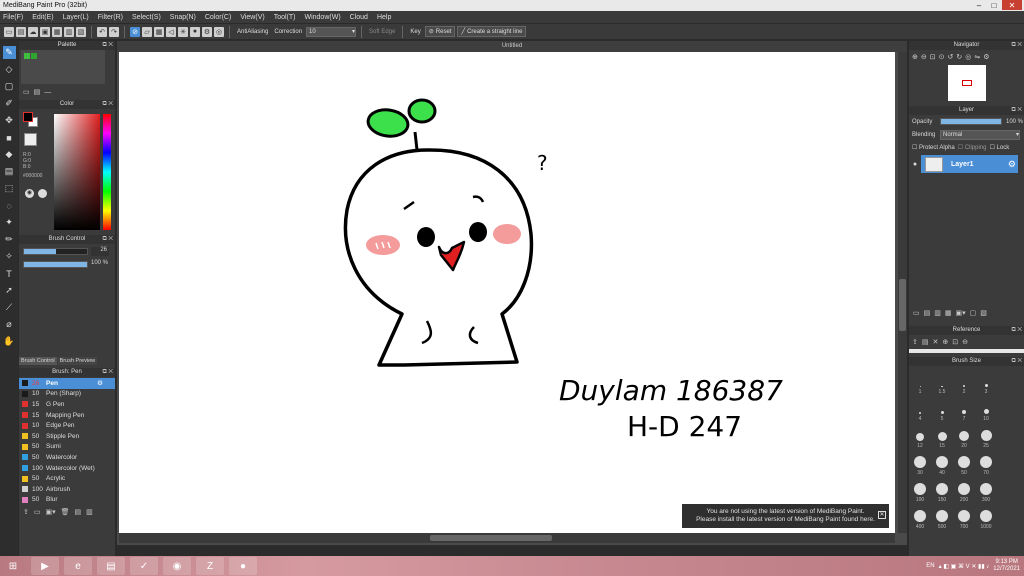 The image size is (1024, 576). I want to click on brush-size-option: 100, so click(920, 489).